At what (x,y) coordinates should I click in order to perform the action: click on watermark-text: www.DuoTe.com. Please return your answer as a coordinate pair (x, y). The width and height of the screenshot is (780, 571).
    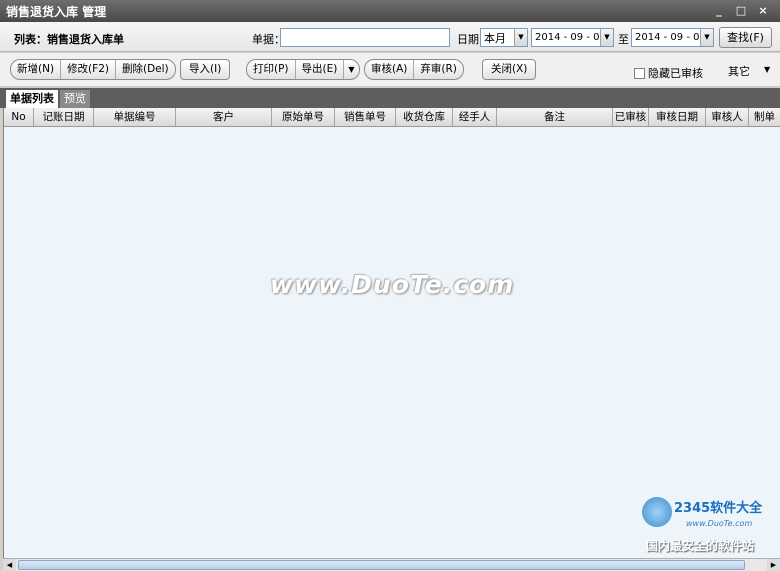
    Looking at the image, I should click on (392, 284).